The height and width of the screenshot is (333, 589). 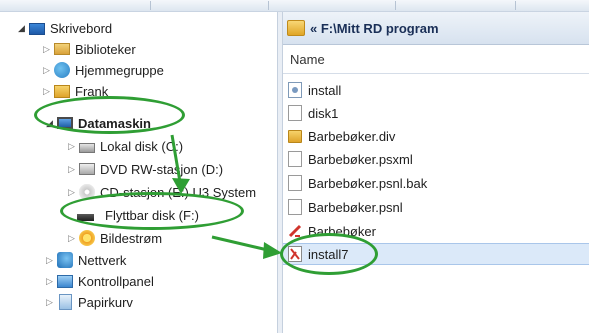 I want to click on tree-item-label: DVD RW-stasjon (D:), so click(x=162, y=169).